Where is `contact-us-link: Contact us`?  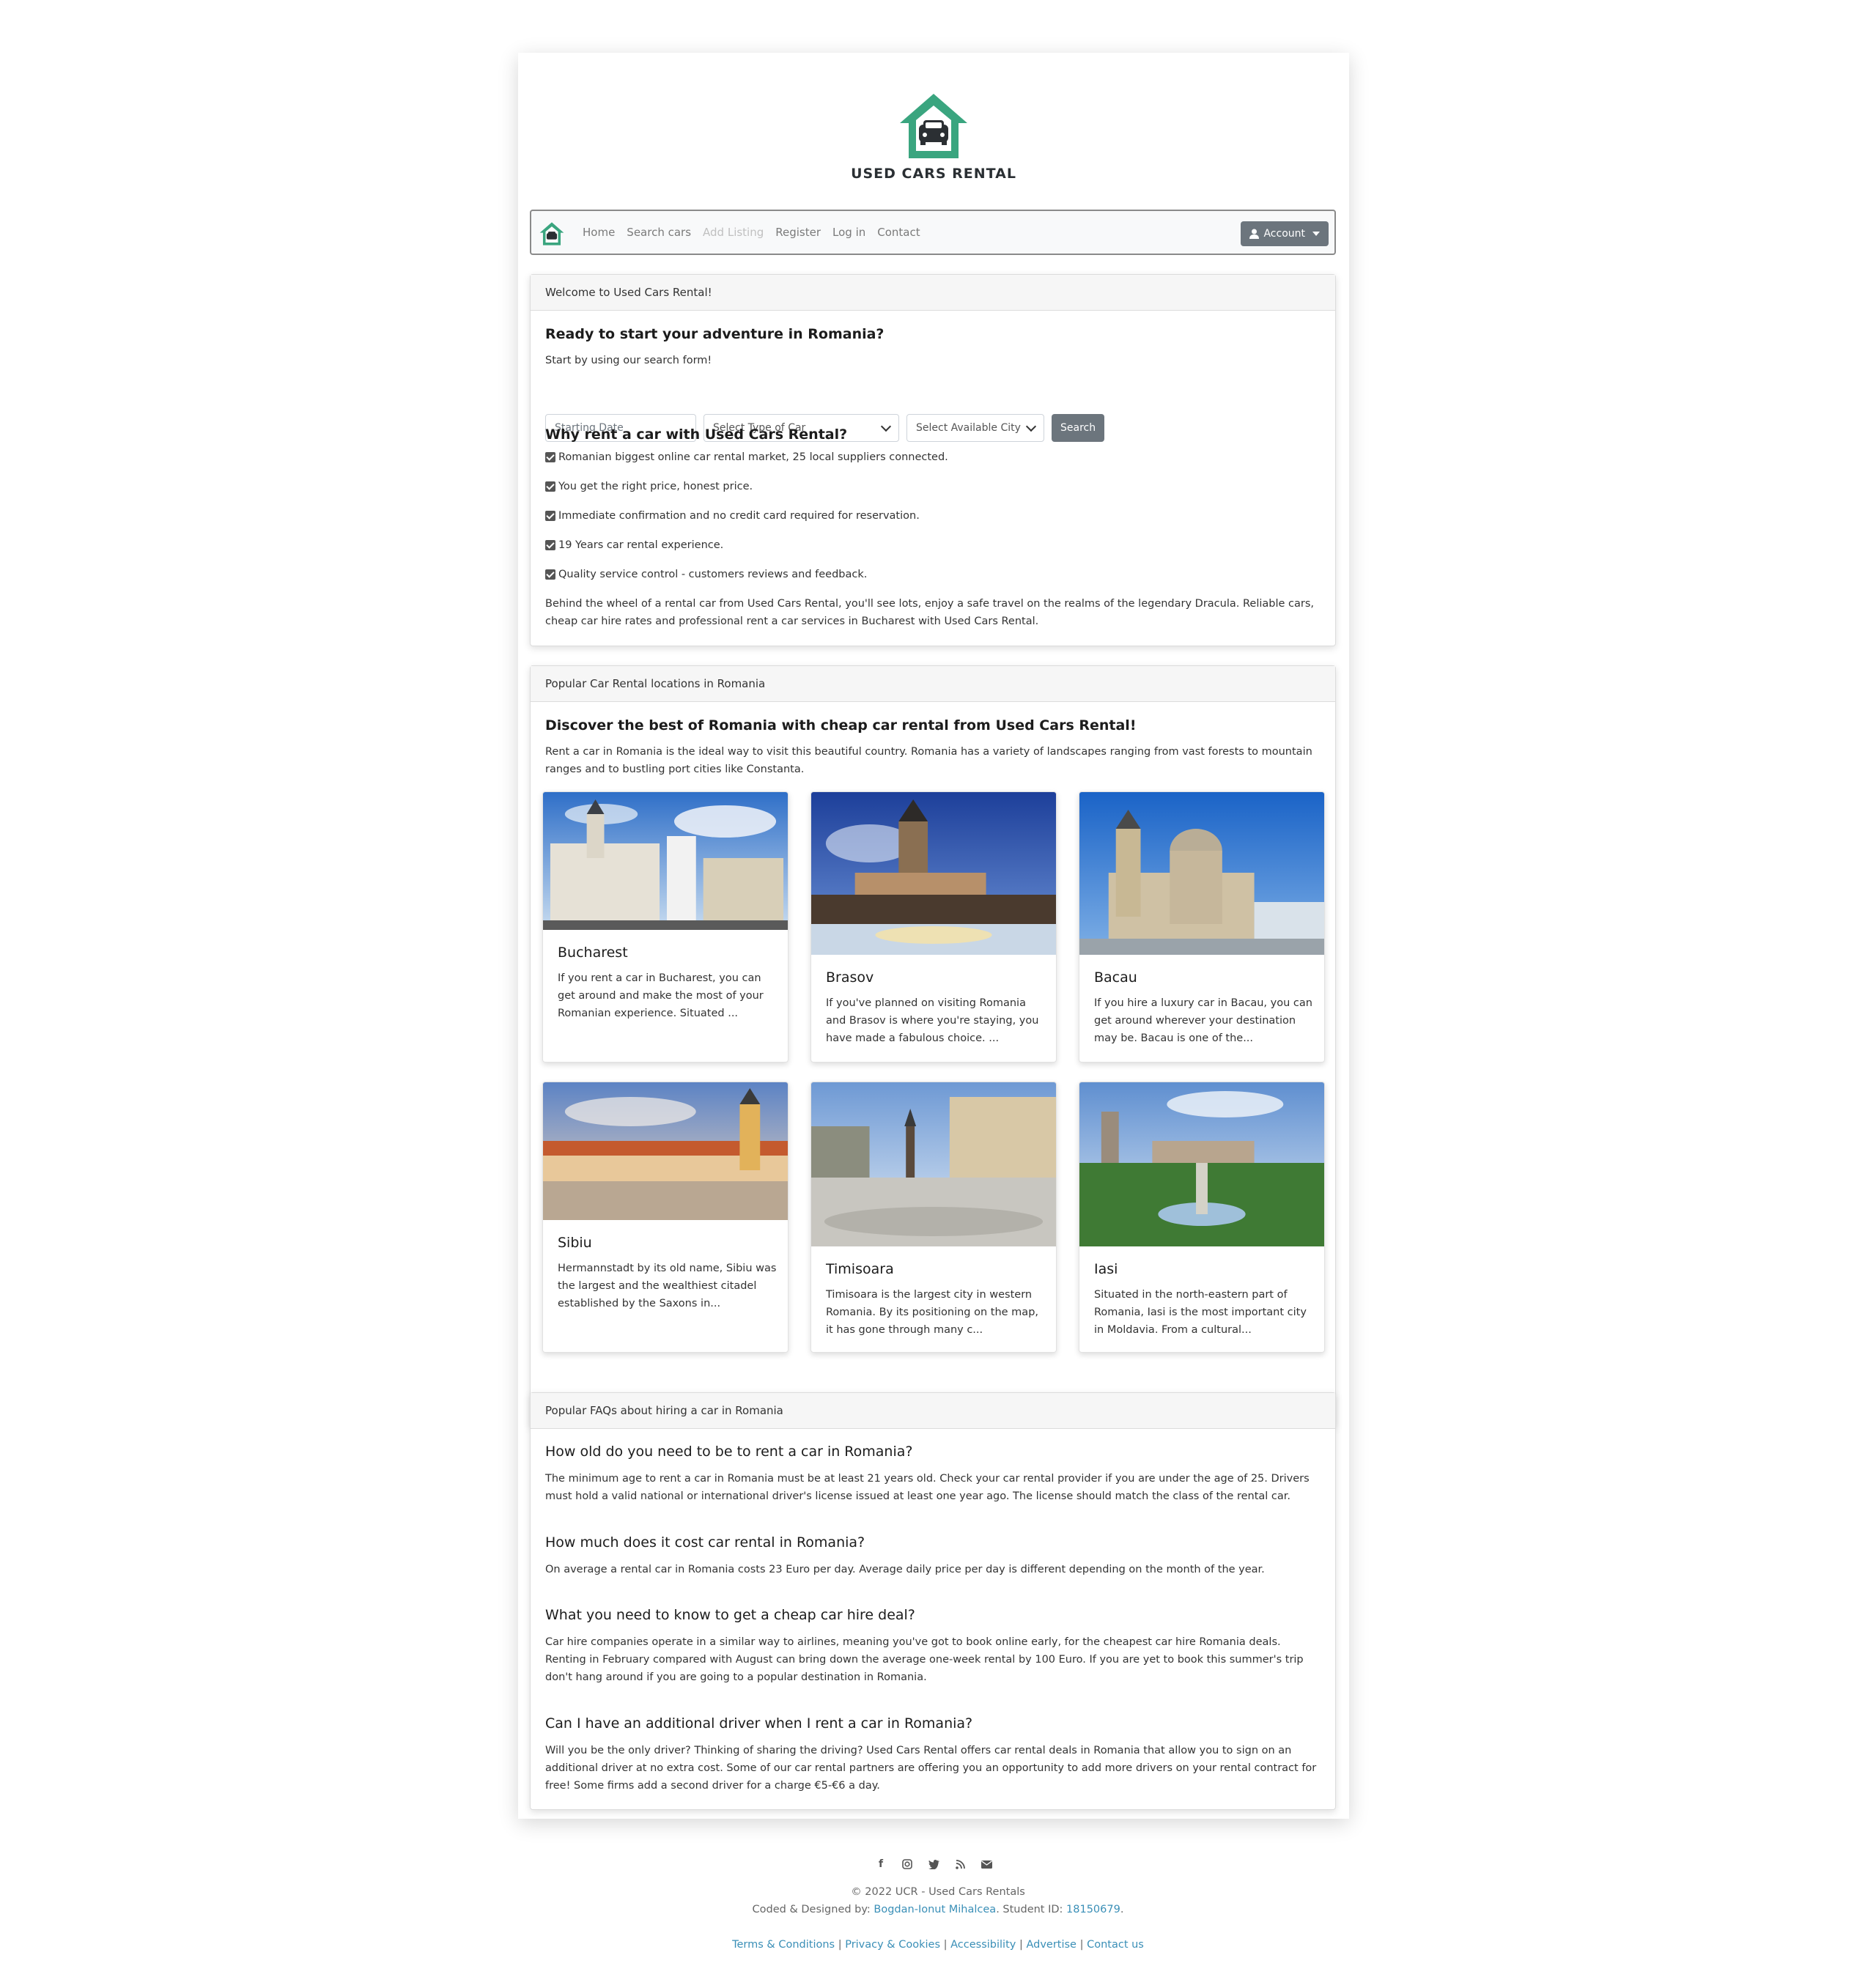
contact-us-link: Contact us is located at coordinates (1115, 1945).